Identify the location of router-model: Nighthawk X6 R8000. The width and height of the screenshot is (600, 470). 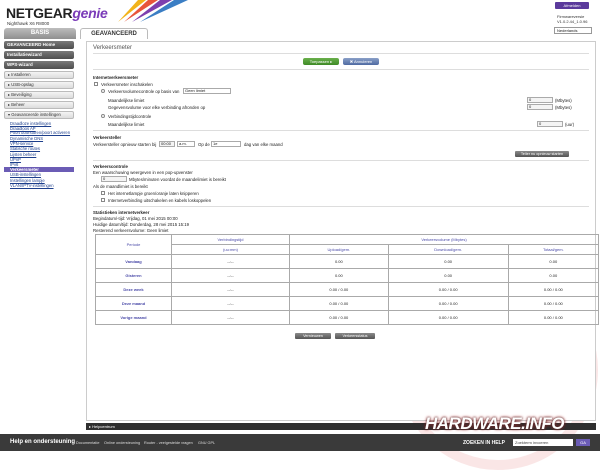
(28, 23).